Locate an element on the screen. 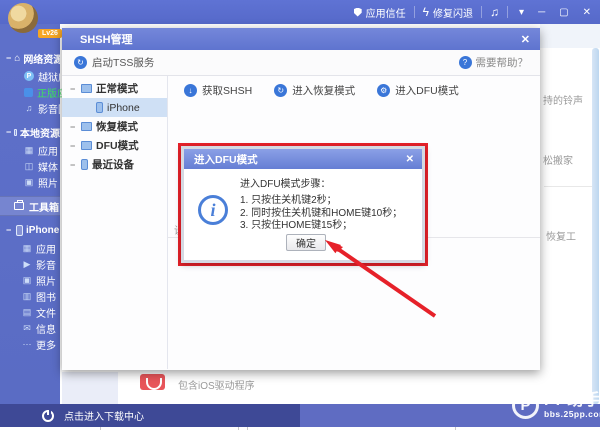 The width and height of the screenshot is (600, 430). sidebar-item-device-messages: ✉ 信息 is located at coordinates (30, 328).